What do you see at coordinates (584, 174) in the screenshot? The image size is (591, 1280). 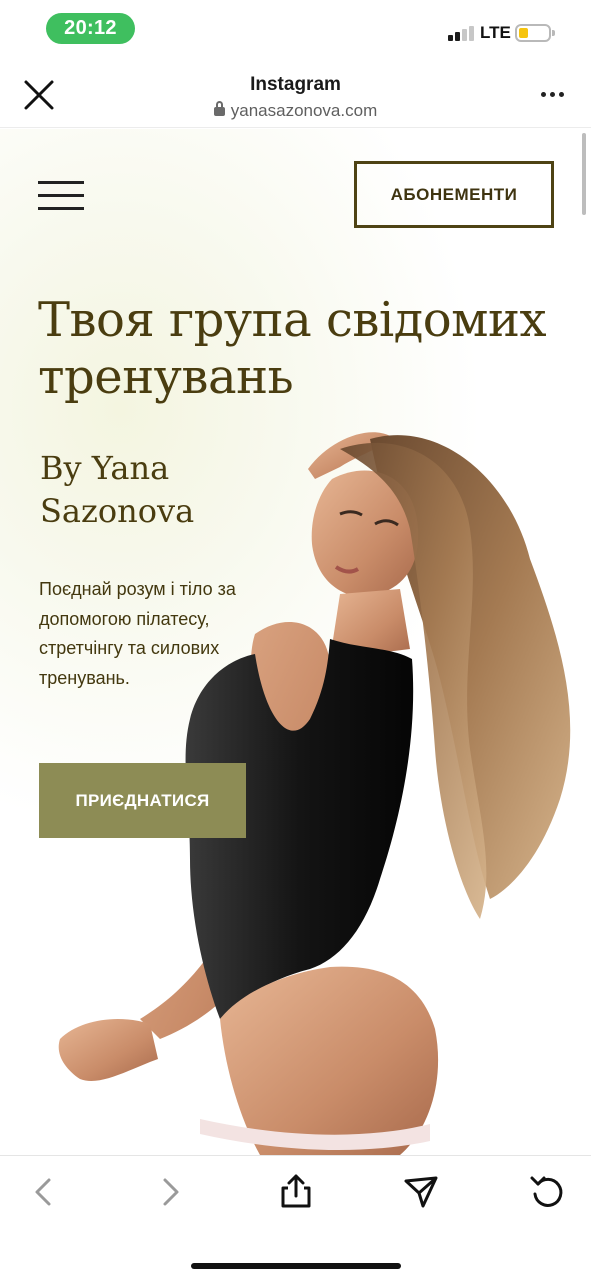 I see `scrollbar` at bounding box center [584, 174].